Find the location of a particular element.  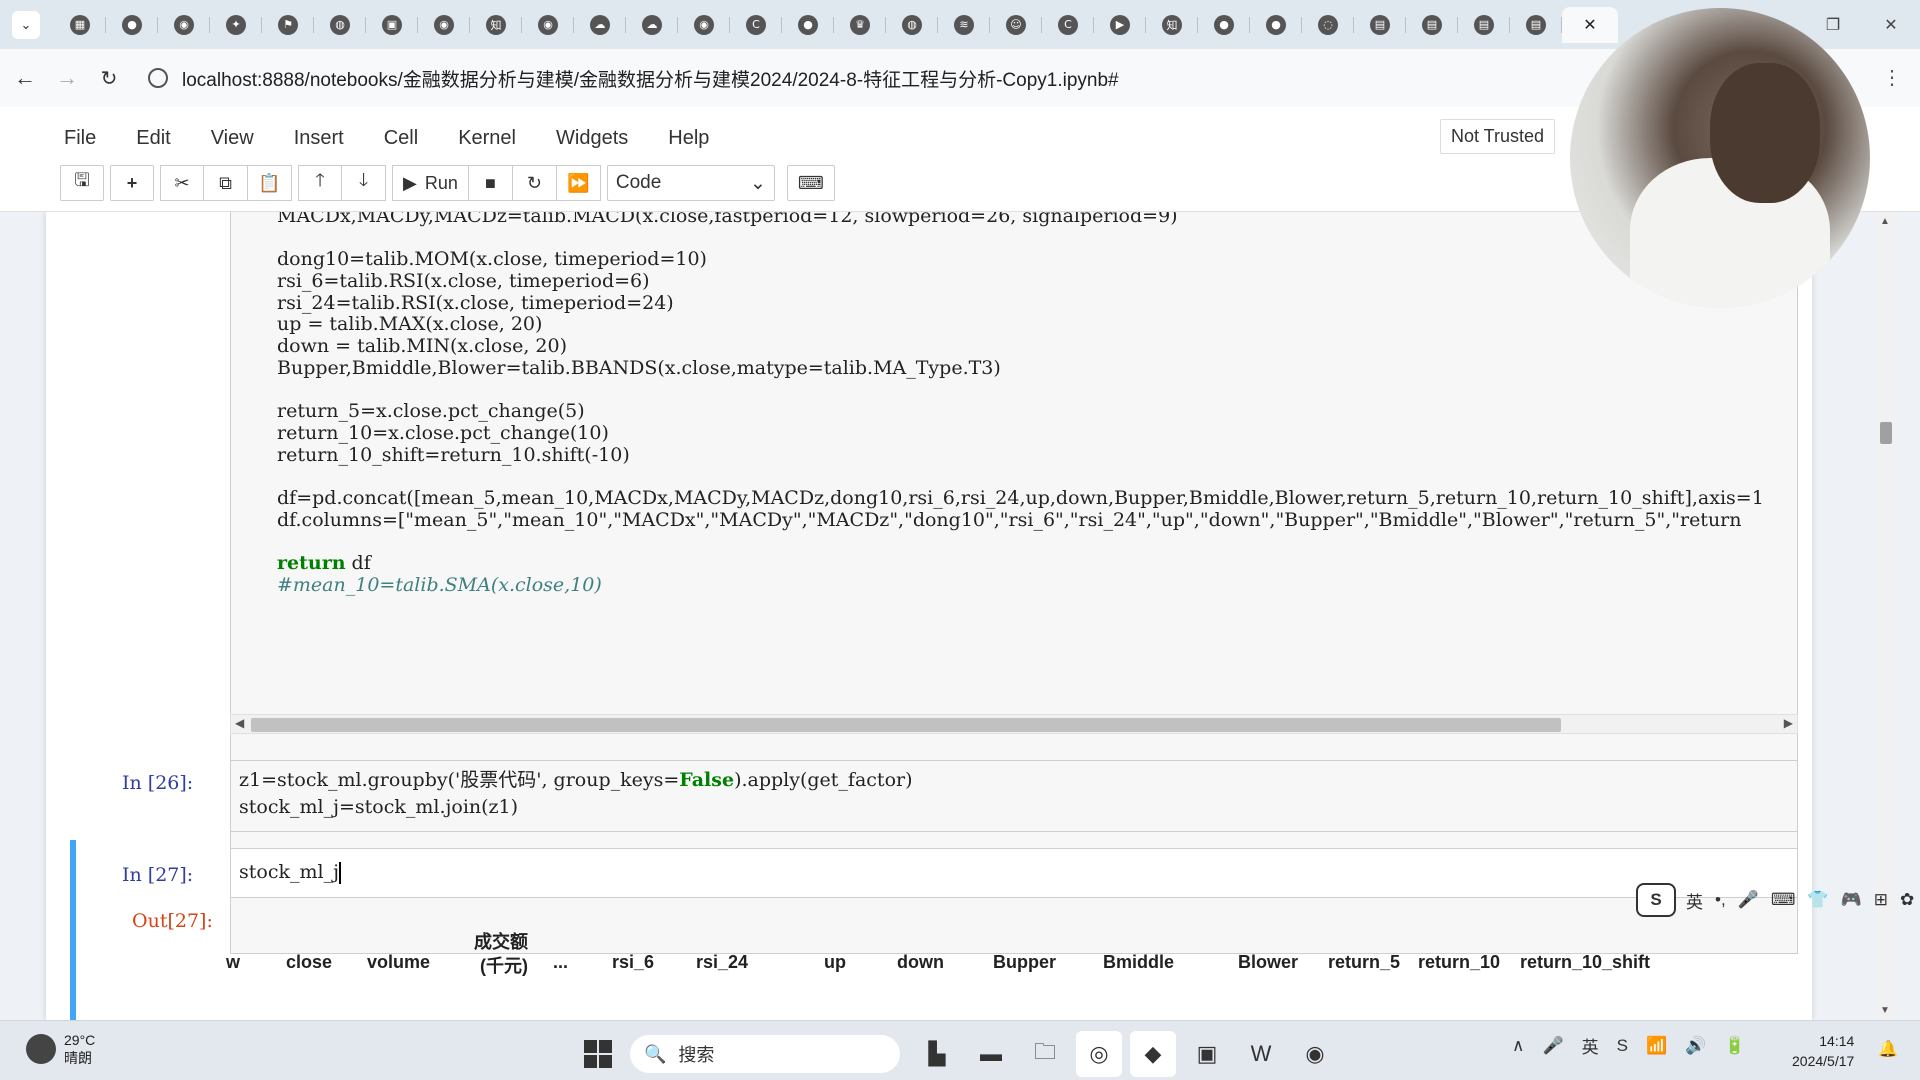

scroll-up-icon: ▲ is located at coordinates (1885, 221).